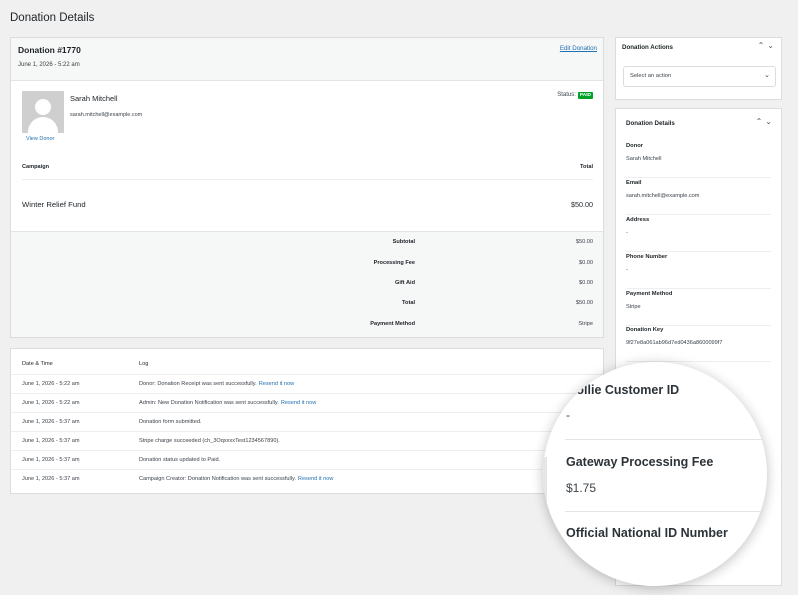 This screenshot has width=798, height=595. What do you see at coordinates (106, 115) in the screenshot?
I see `donor-email: sarah.mitchell@example.com` at bounding box center [106, 115].